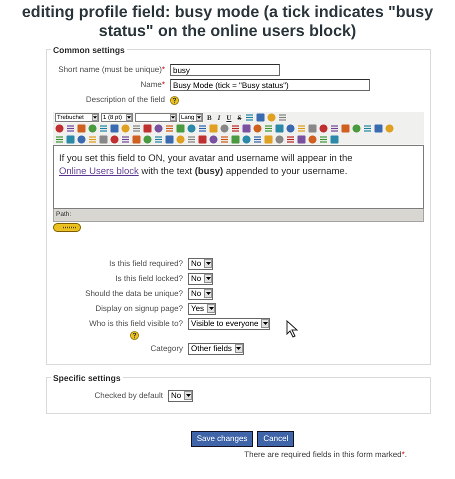 Image resolution: width=455 pixels, height=479 pixels. I want to click on text-link: Online Users block, so click(99, 171).